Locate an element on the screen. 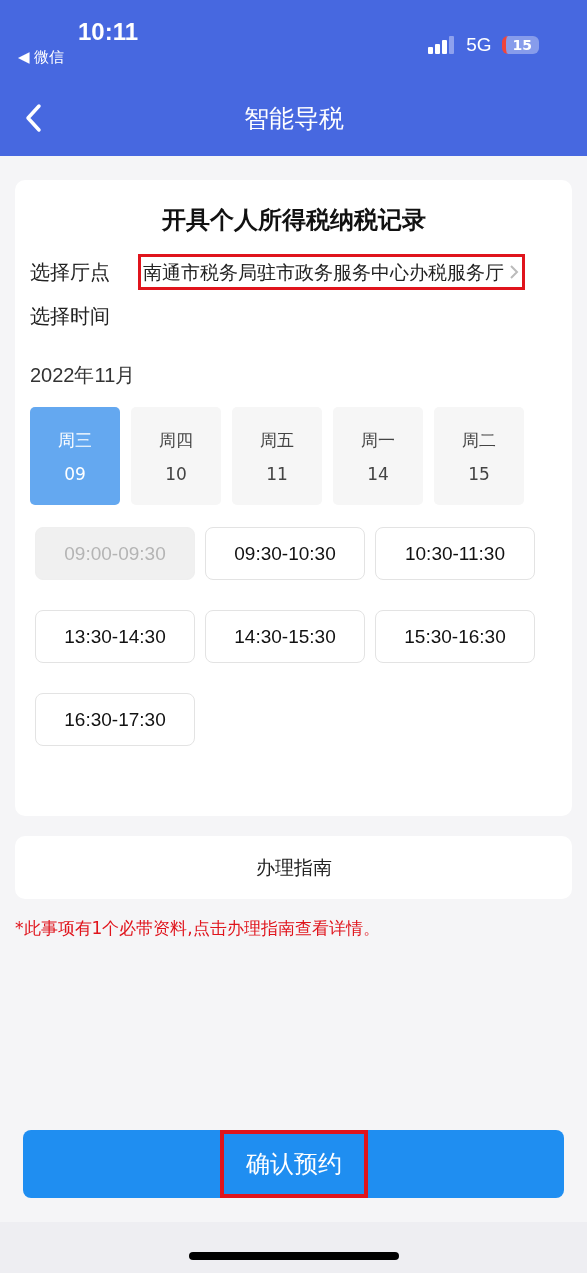 The width and height of the screenshot is (587, 1273). signal-icon is located at coordinates (442, 45).